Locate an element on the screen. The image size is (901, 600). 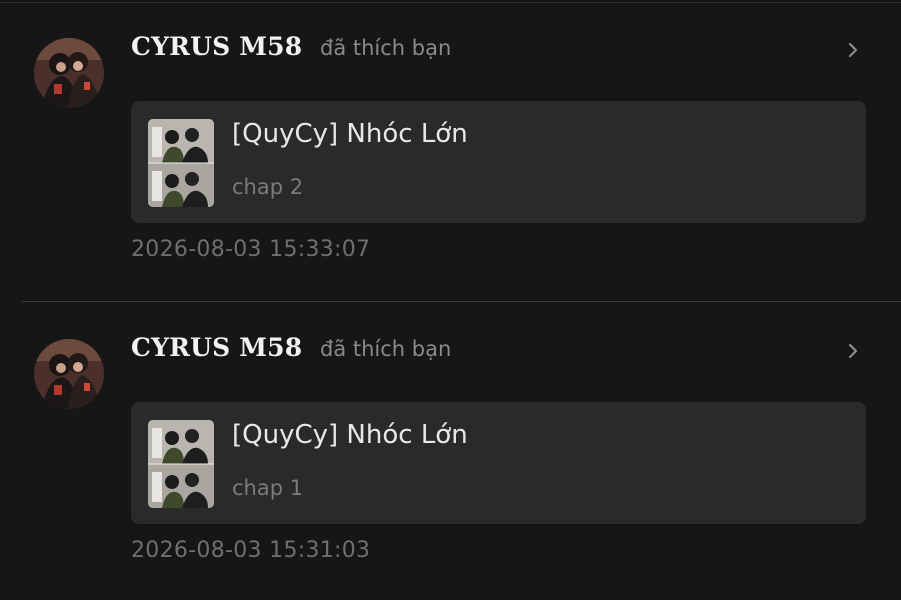
chapter-label: chap 1 is located at coordinates (268, 488).